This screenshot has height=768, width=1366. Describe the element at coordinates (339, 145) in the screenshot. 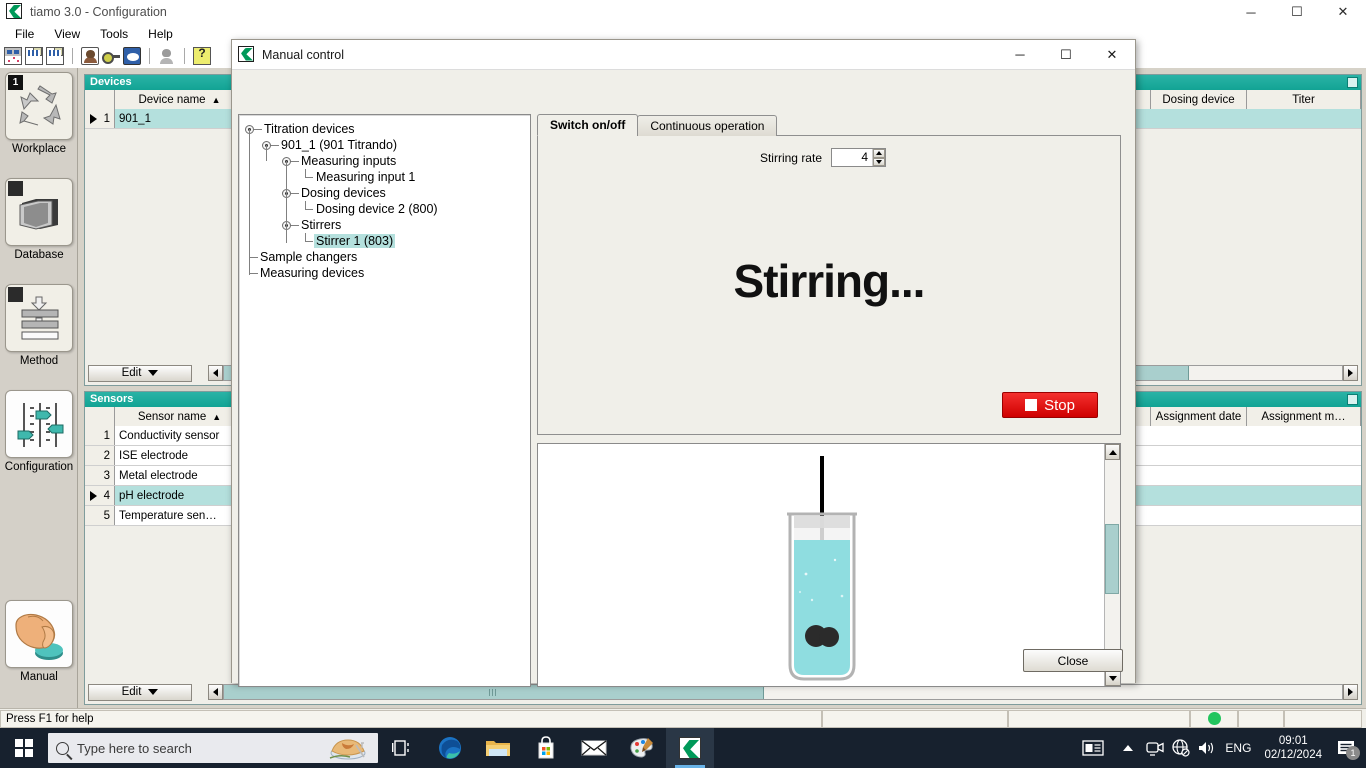

I see `tree-node-label: 901_1 (901 Titrando)` at that location.